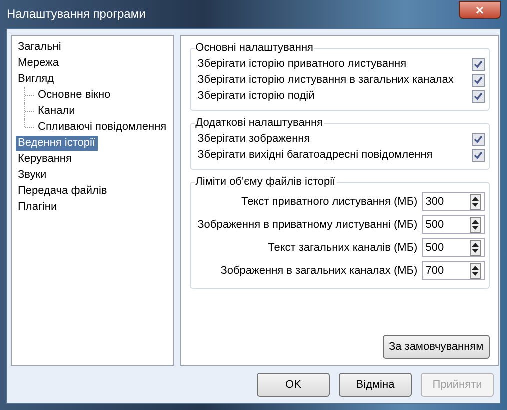 The width and height of the screenshot is (507, 410). What do you see at coordinates (57, 111) in the screenshot?
I see `tree-item: Канали` at bounding box center [57, 111].